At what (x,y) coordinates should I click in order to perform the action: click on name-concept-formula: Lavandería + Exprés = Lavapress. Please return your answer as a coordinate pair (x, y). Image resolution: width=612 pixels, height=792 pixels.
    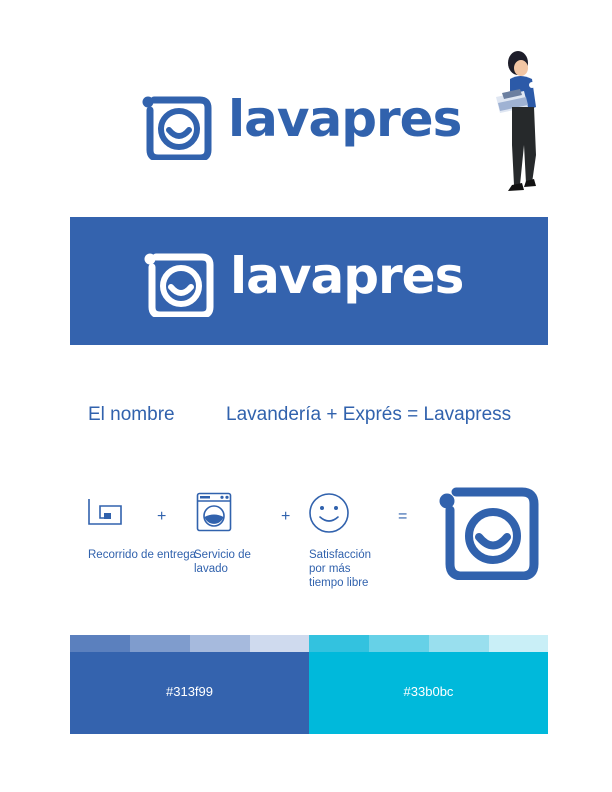
    Looking at the image, I should click on (369, 414).